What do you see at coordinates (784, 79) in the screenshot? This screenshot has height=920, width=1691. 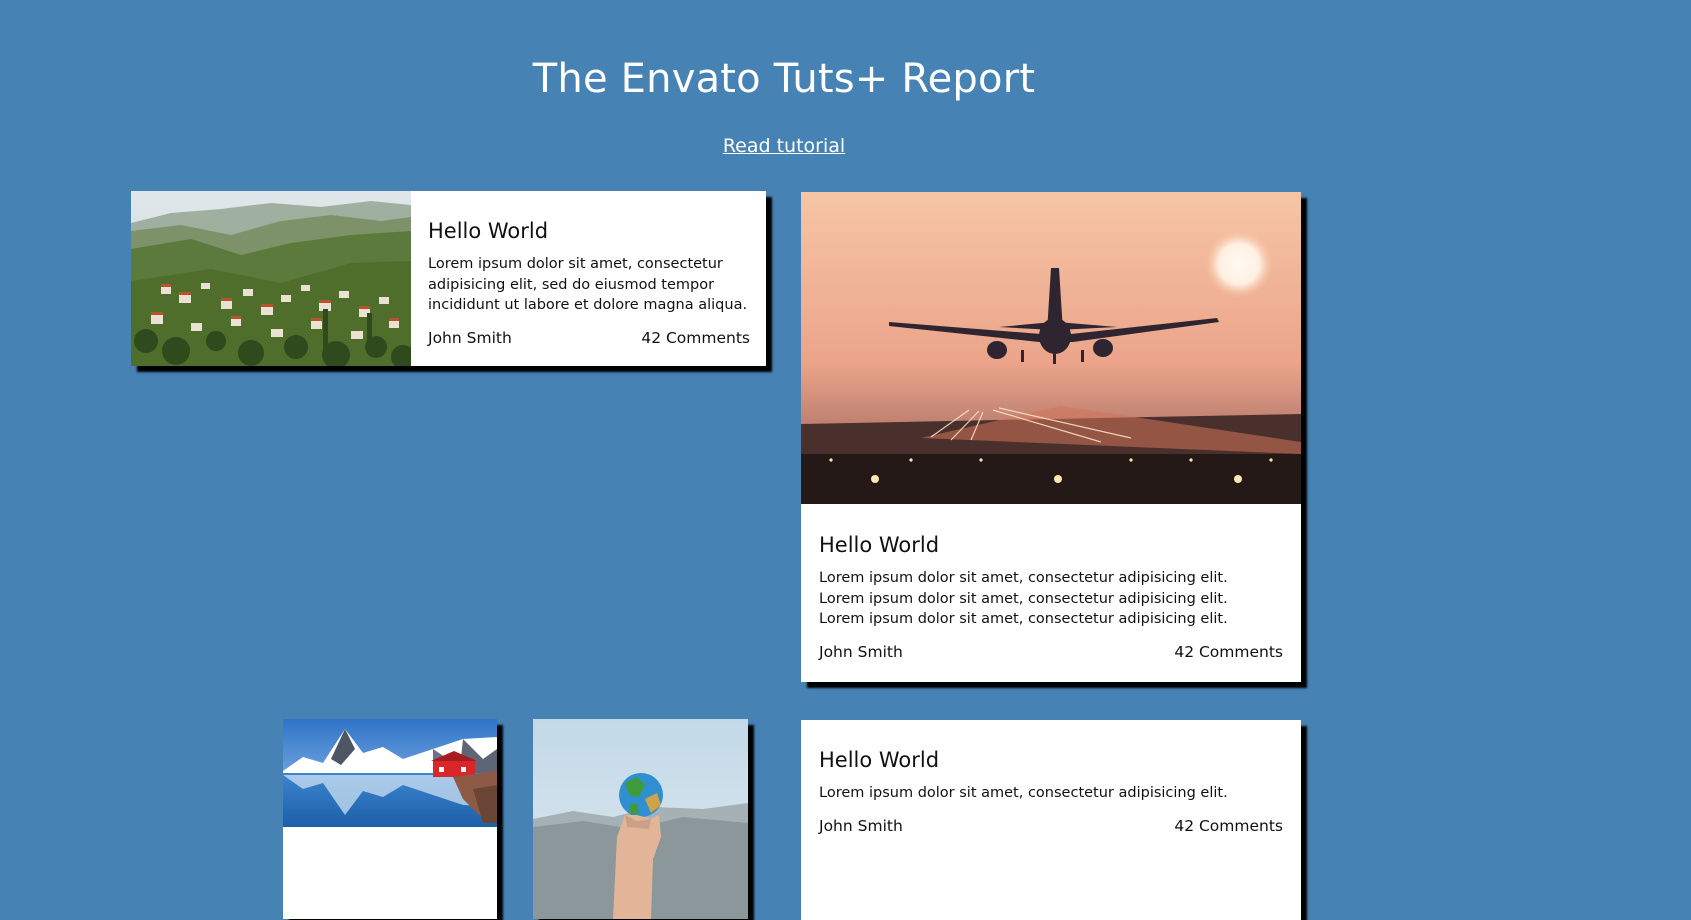 I see `page-title: The Envato Tuts+ Report` at bounding box center [784, 79].